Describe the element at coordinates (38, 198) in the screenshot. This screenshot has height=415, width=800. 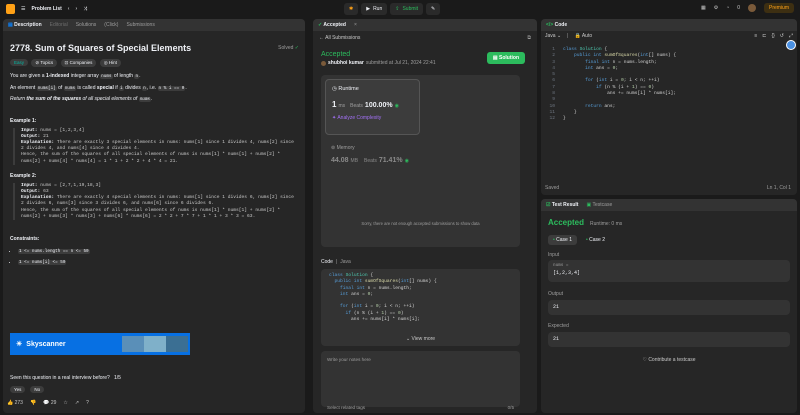
I see `ex2-expl-key: Explanation:` at that location.